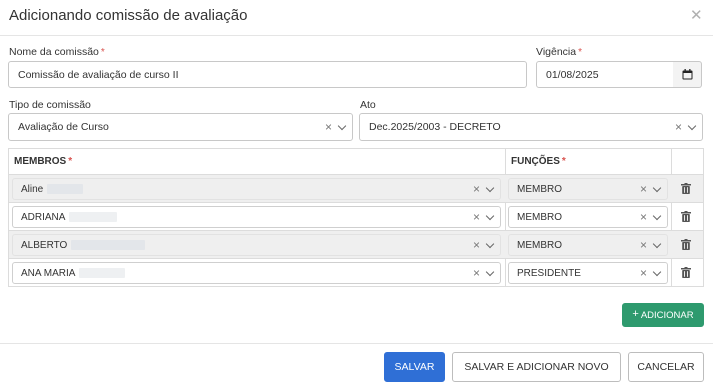 Image resolution: width=713 pixels, height=383 pixels. What do you see at coordinates (256, 245) in the screenshot?
I see `membro-select: ALBERTO ×` at bounding box center [256, 245].